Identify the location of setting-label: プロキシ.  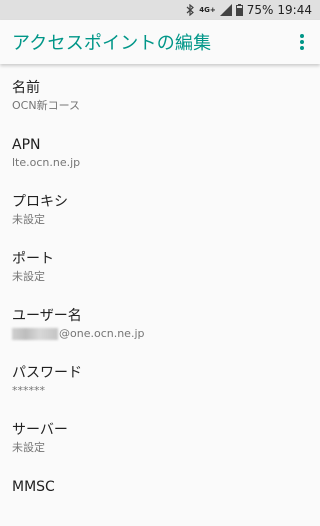
(40, 202).